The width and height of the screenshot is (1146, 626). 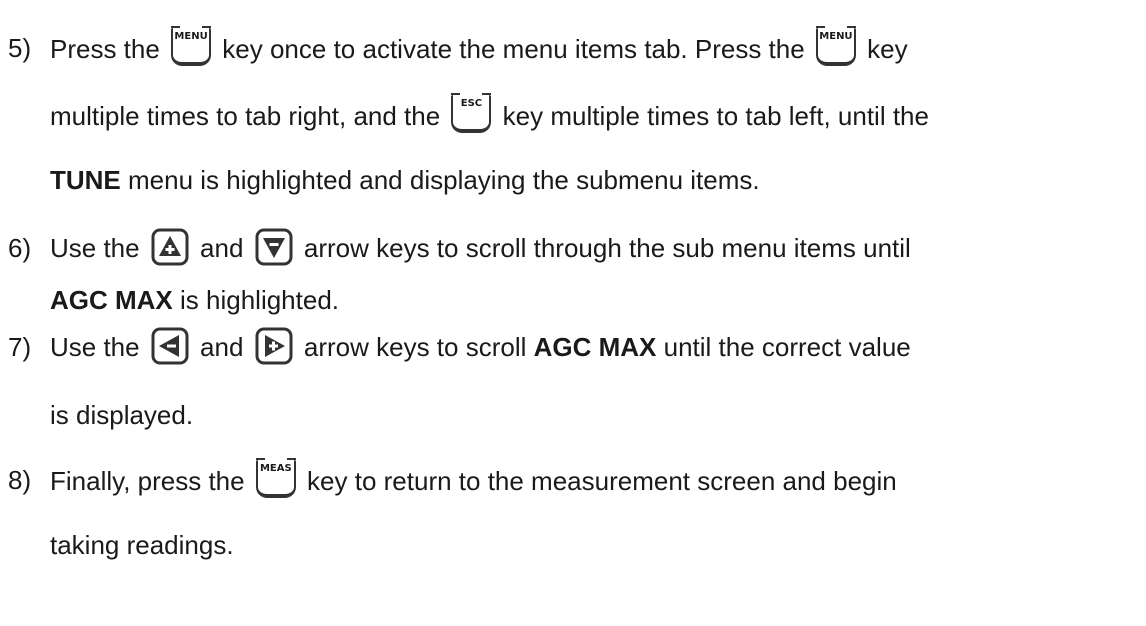 I want to click on step-number: 5), so click(x=20, y=48).